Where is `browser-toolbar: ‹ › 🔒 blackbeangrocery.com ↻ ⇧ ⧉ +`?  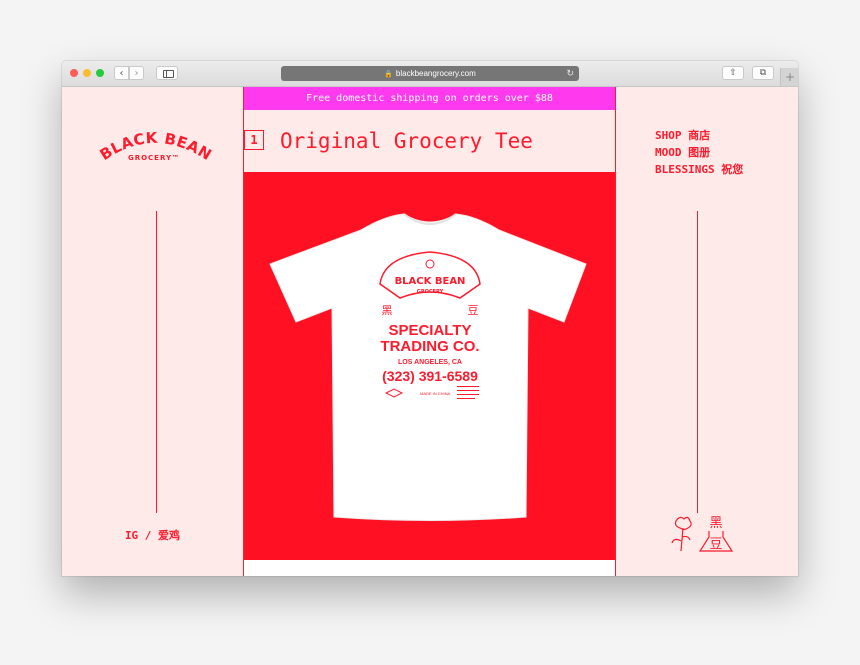 browser-toolbar: ‹ › 🔒 blackbeangrocery.com ↻ ⇧ ⧉ + is located at coordinates (430, 74).